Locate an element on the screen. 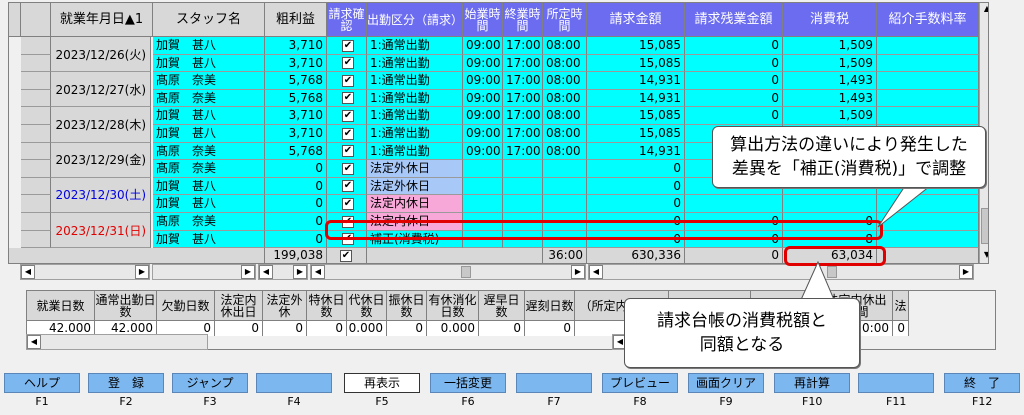 The image size is (1024, 415). date-cell: 2023/12/29(金) is located at coordinates (101, 160).